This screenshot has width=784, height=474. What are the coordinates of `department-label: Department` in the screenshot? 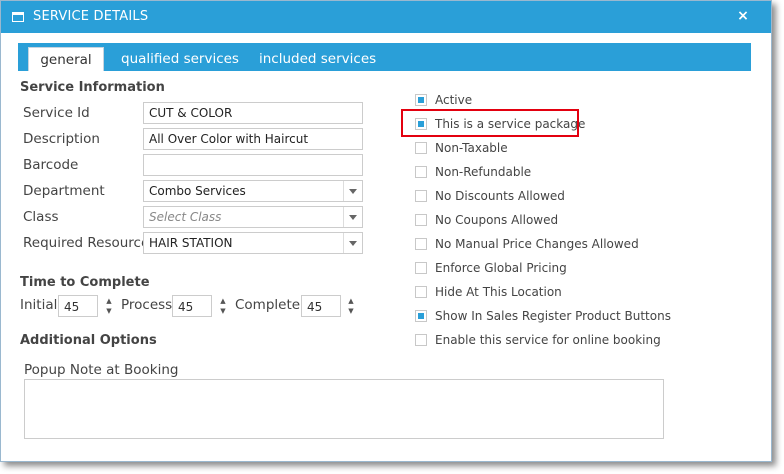 It's located at (64, 191).